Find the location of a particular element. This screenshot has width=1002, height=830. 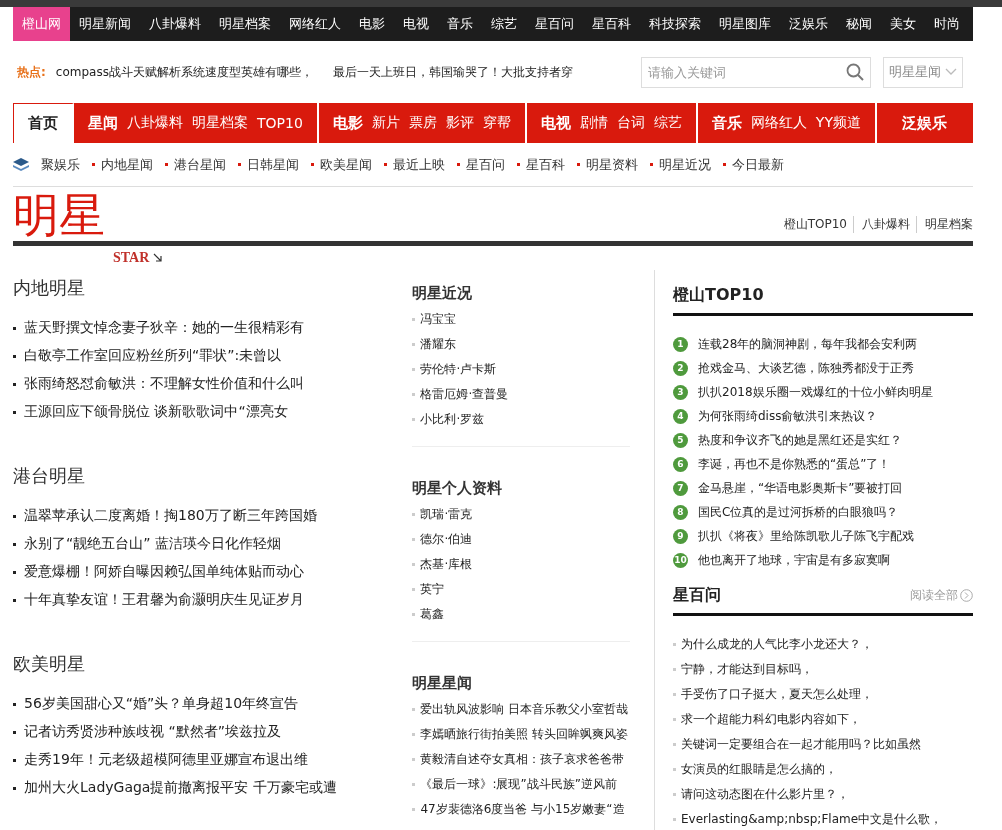

chevron-down-icon is located at coordinates (951, 72).